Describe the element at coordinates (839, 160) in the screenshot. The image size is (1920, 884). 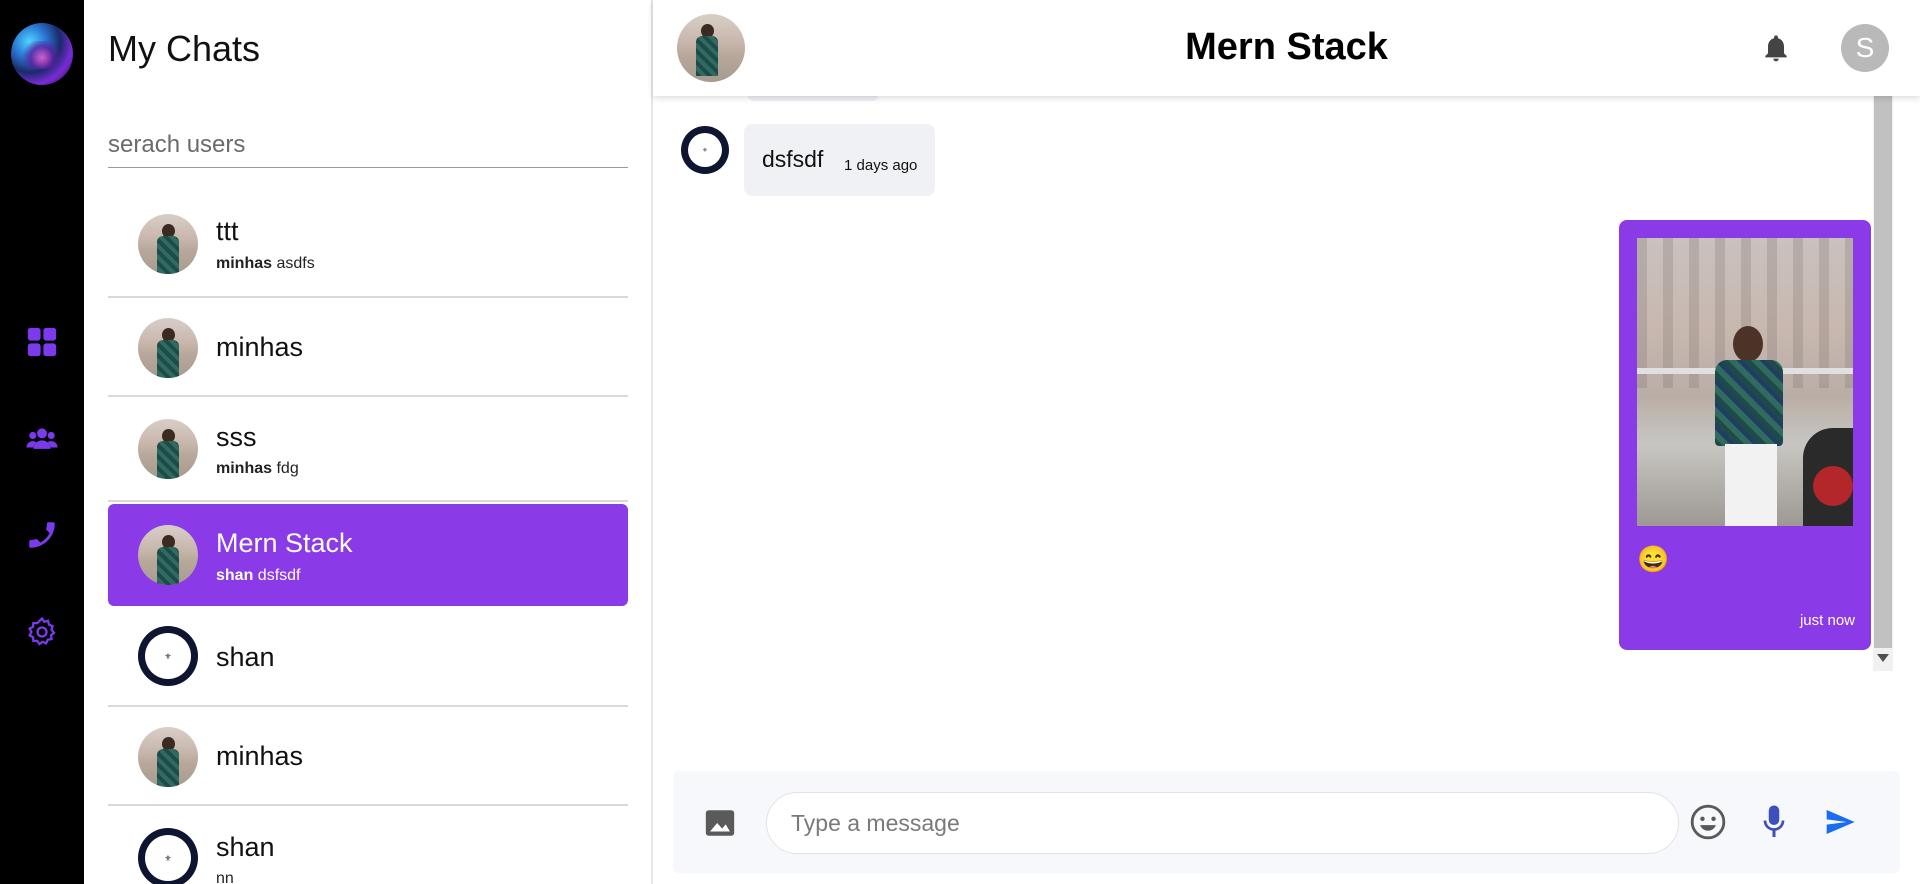
I see `incoming-message: dsfsdf 1 days ago` at that location.